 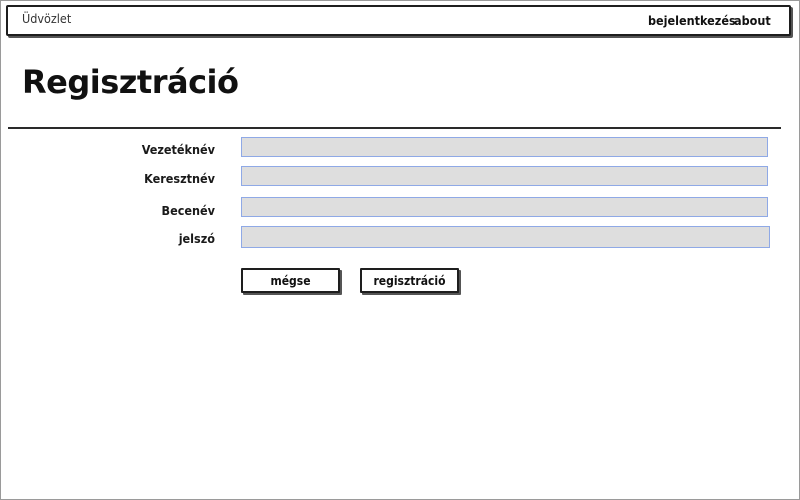 What do you see at coordinates (409, 280) in the screenshot?
I see `register-button: regisztráció` at bounding box center [409, 280].